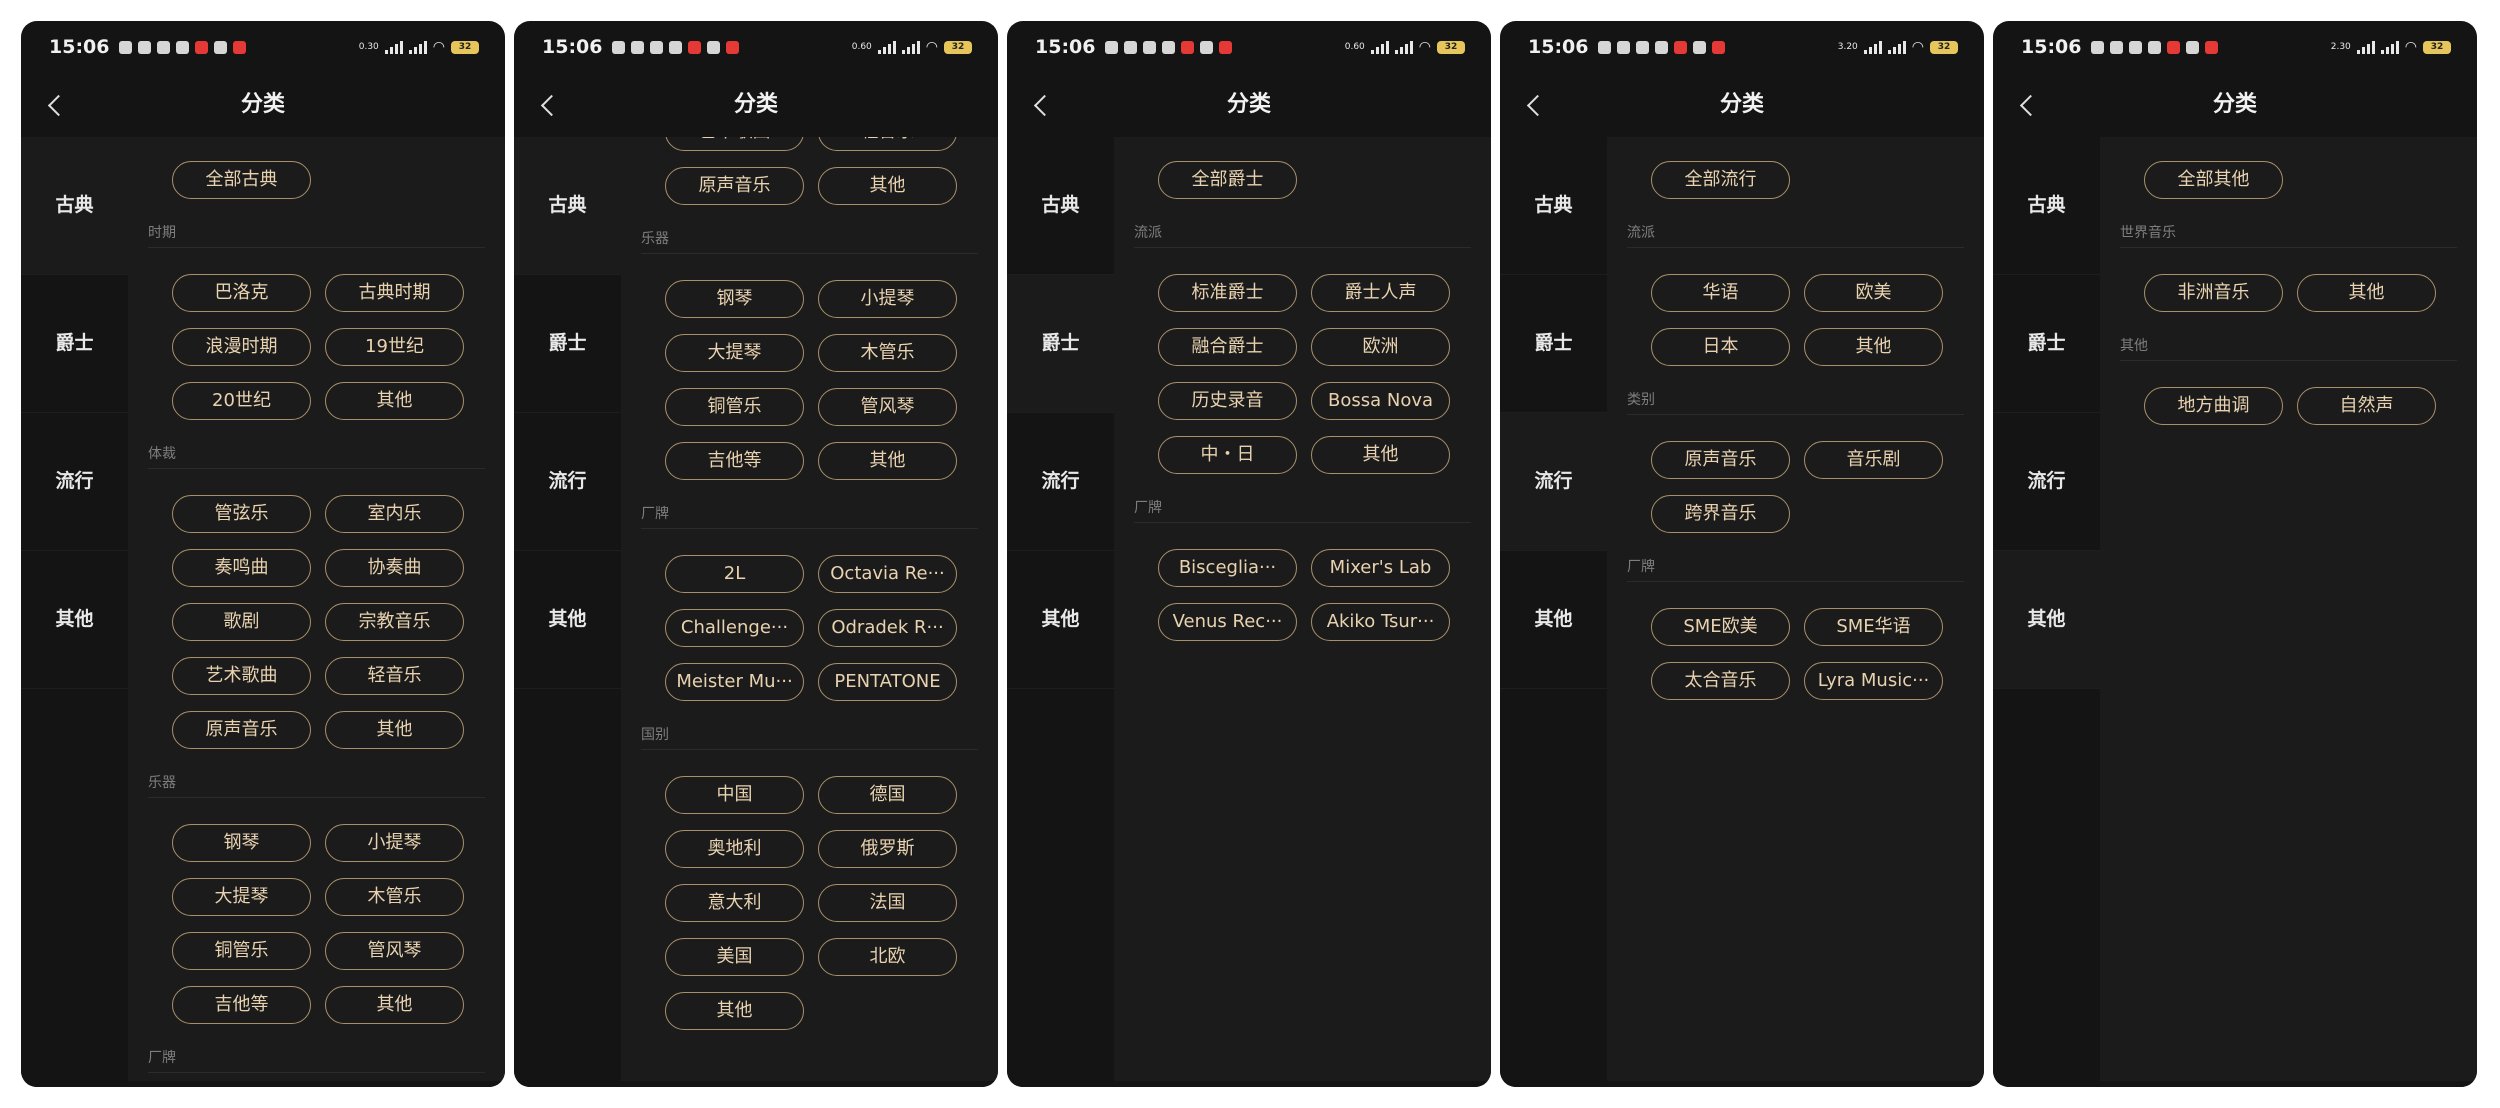  I want to click on category-chip: 全部其他, so click(2213, 180).